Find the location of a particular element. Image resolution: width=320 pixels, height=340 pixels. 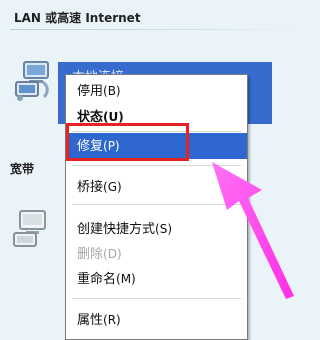

menu-item-create-shortcut-label: 创建快捷方式 is located at coordinates (116, 229).